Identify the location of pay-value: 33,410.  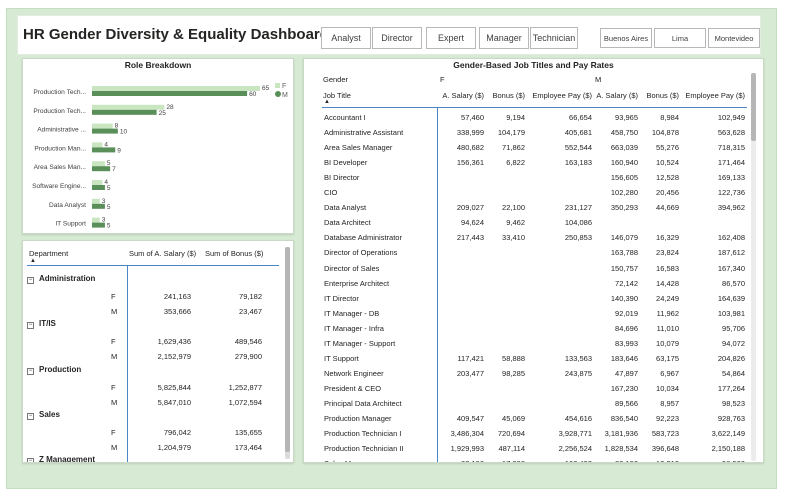
(513, 238).